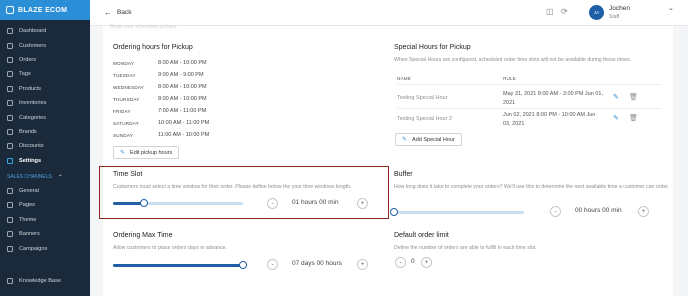 The width and height of the screenshot is (688, 296). I want to click on general-icon, so click(10, 191).